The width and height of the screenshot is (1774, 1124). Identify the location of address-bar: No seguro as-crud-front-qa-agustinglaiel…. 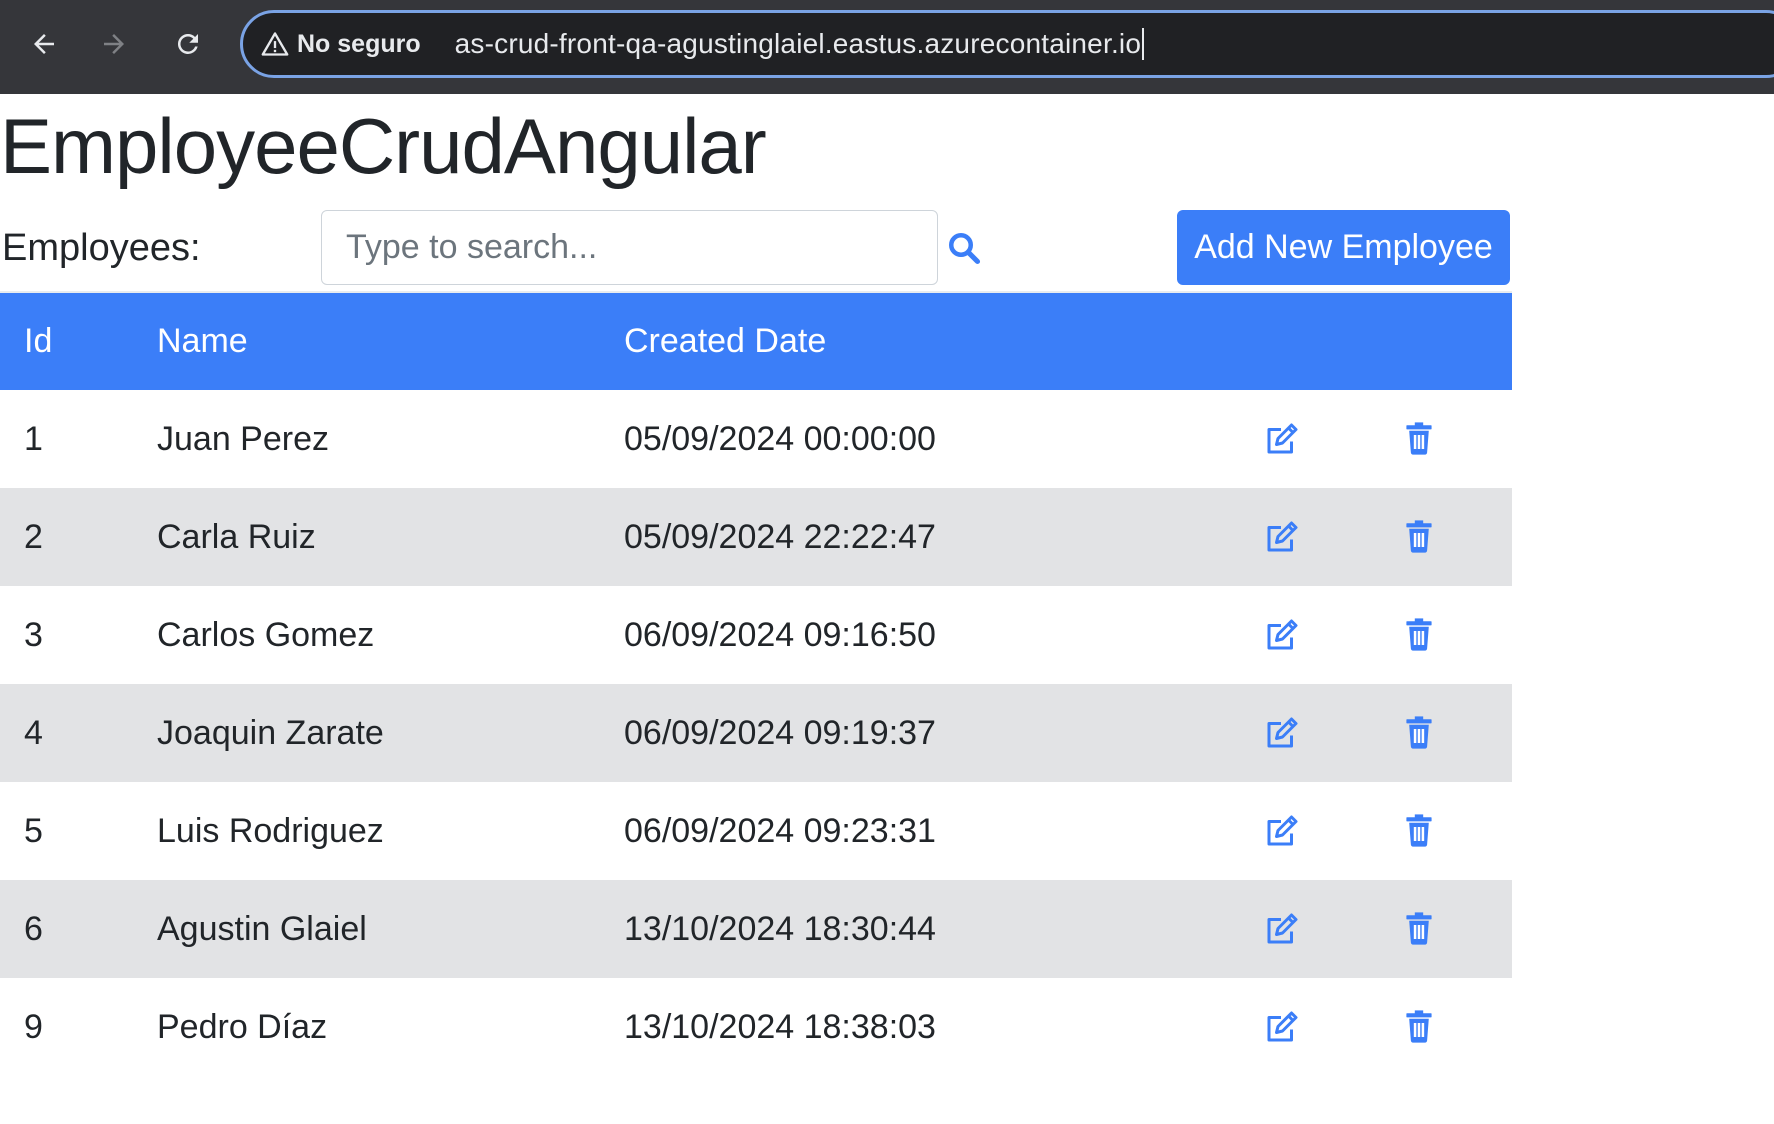
(1007, 44).